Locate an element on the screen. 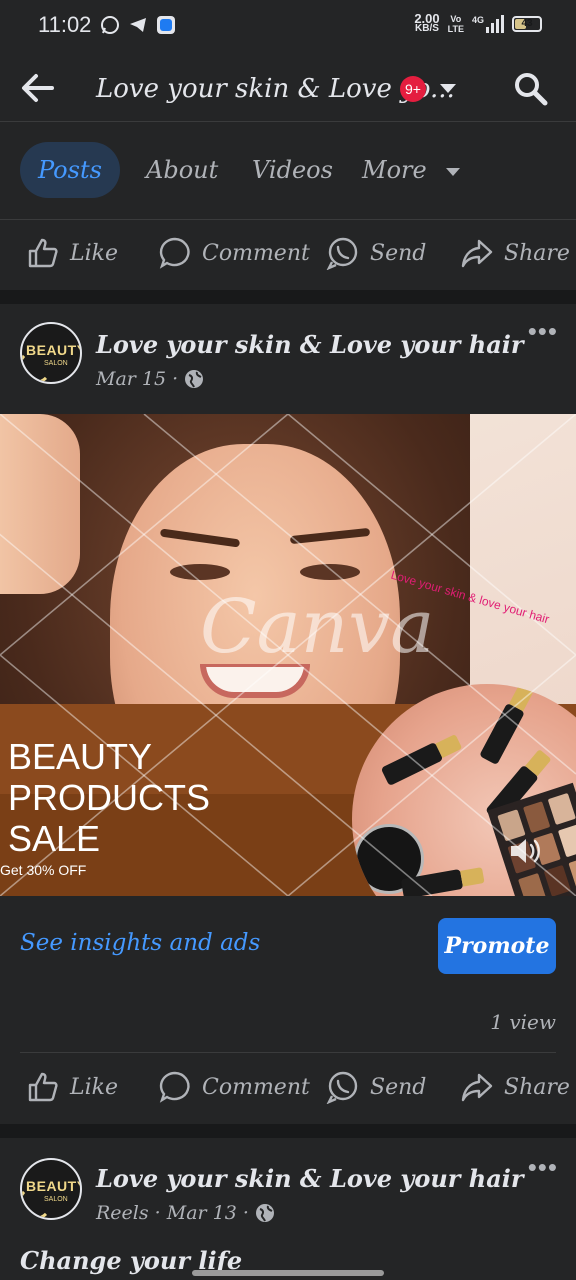 This screenshot has width=576, height=1280. page-header: Love your skin & Love yo... 9+ is located at coordinates (288, 87).